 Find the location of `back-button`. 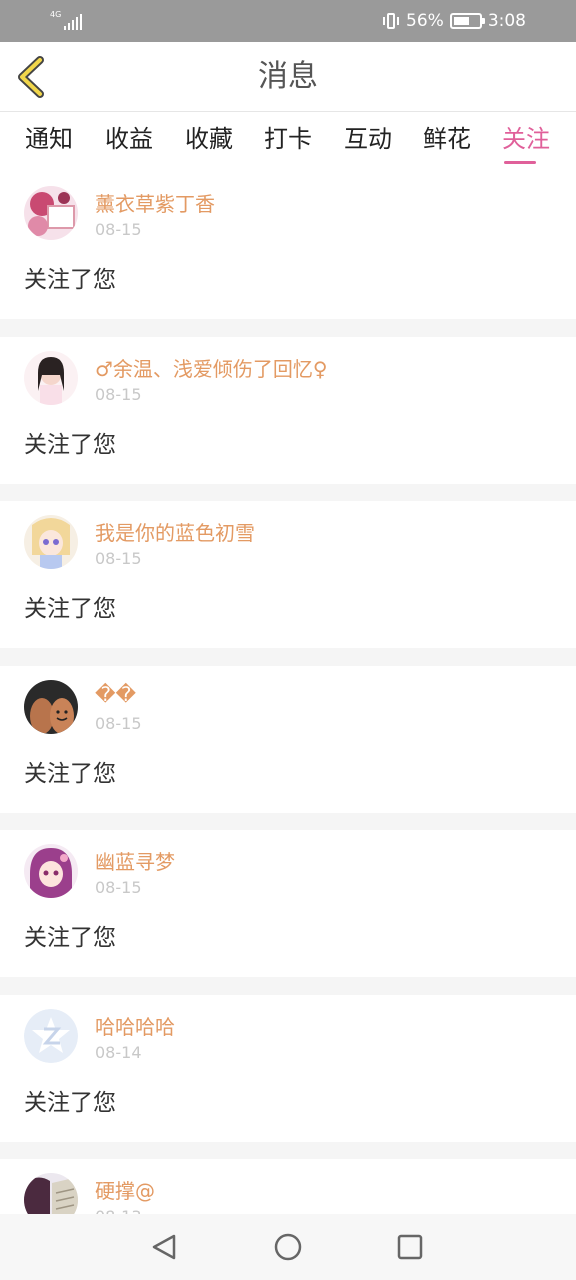

back-button is located at coordinates (36, 77).